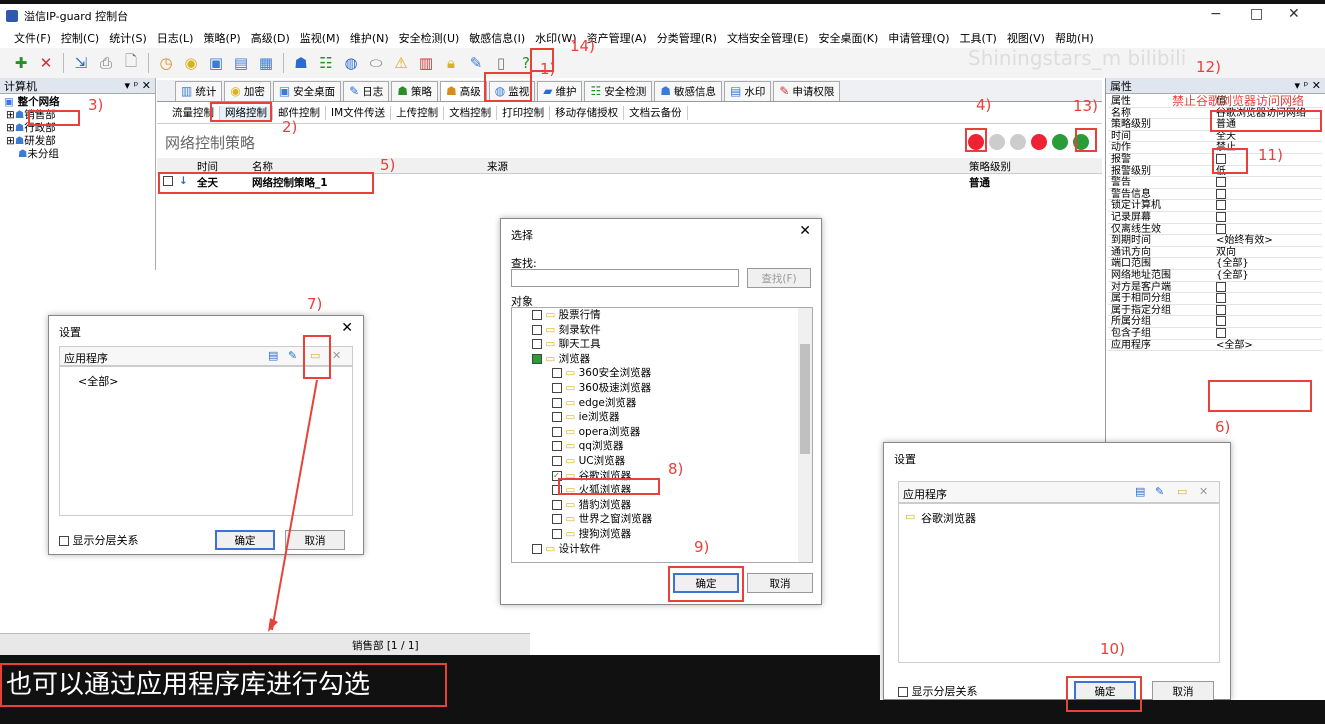 The height and width of the screenshot is (724, 1325). I want to click on step-label-11: 11), so click(1270, 155).